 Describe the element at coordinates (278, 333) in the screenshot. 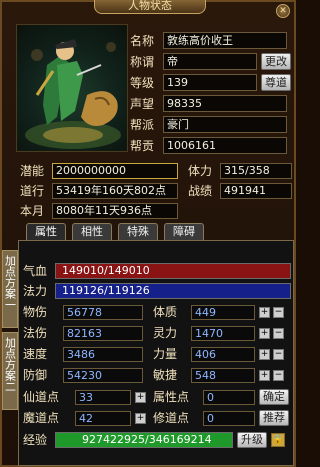

I see `spirit-minus-button: −` at that location.